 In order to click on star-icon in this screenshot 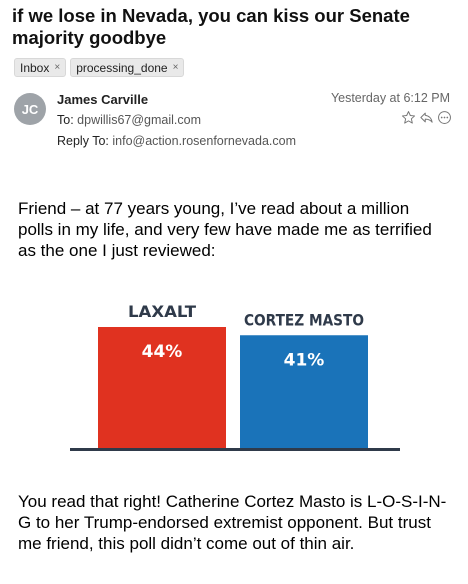, I will do `click(408, 117)`.